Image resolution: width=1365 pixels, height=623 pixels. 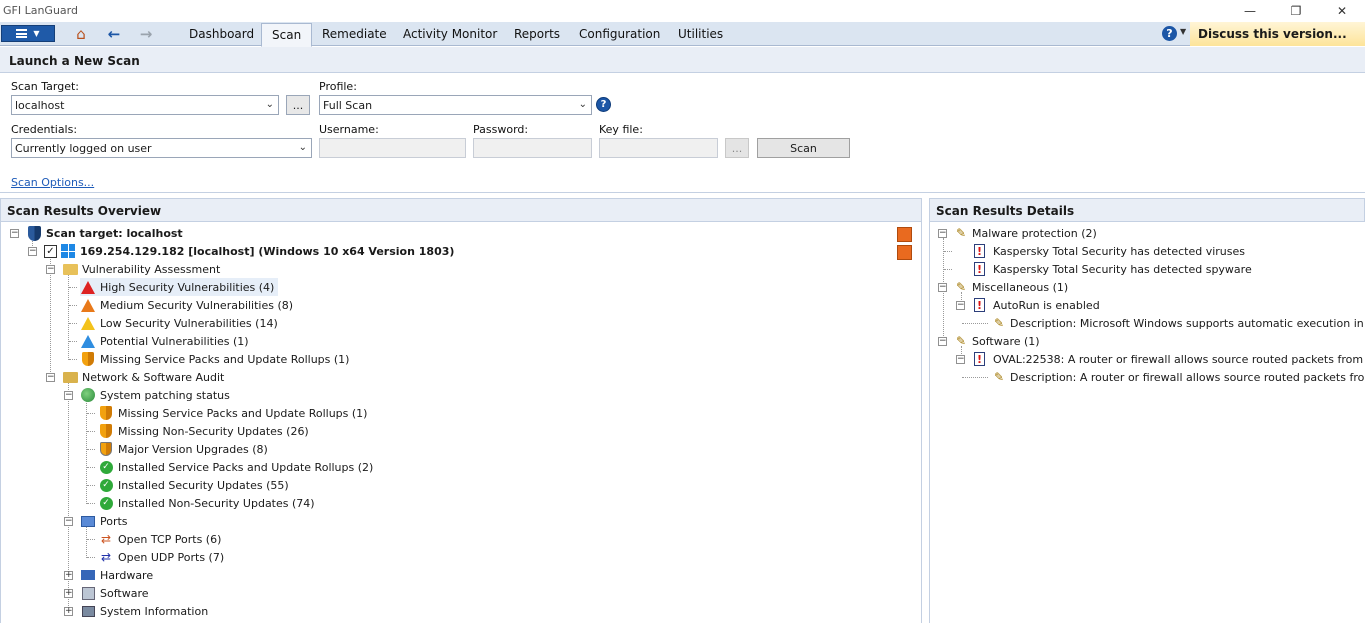 I want to click on detail-malware-protection: ✎ Malware protection (2), so click(x=1025, y=233).